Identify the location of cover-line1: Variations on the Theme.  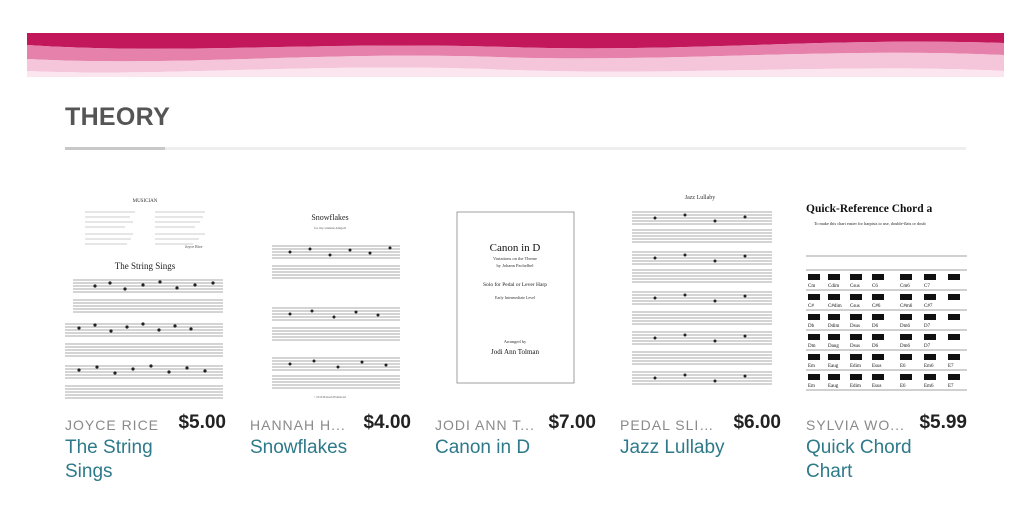
(515, 258).